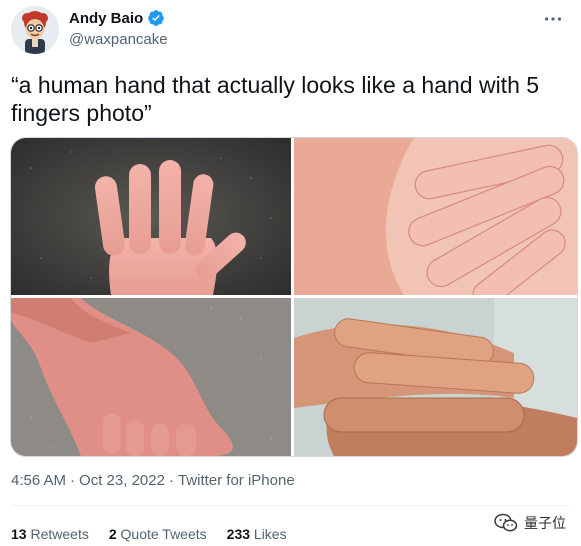 The width and height of the screenshot is (581, 546). What do you see at coordinates (151, 377) in the screenshot?
I see `photo-hand-gravel` at bounding box center [151, 377].